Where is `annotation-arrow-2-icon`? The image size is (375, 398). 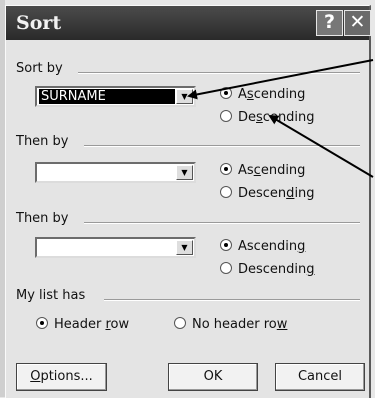
annotation-arrow-2-icon is located at coordinates (321, 146).